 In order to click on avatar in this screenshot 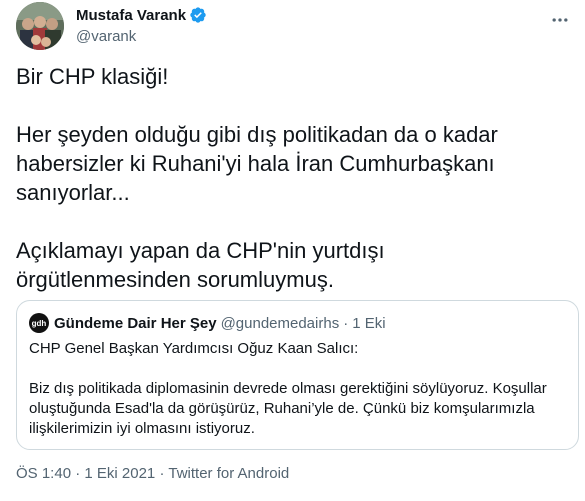, I will do `click(40, 26)`.